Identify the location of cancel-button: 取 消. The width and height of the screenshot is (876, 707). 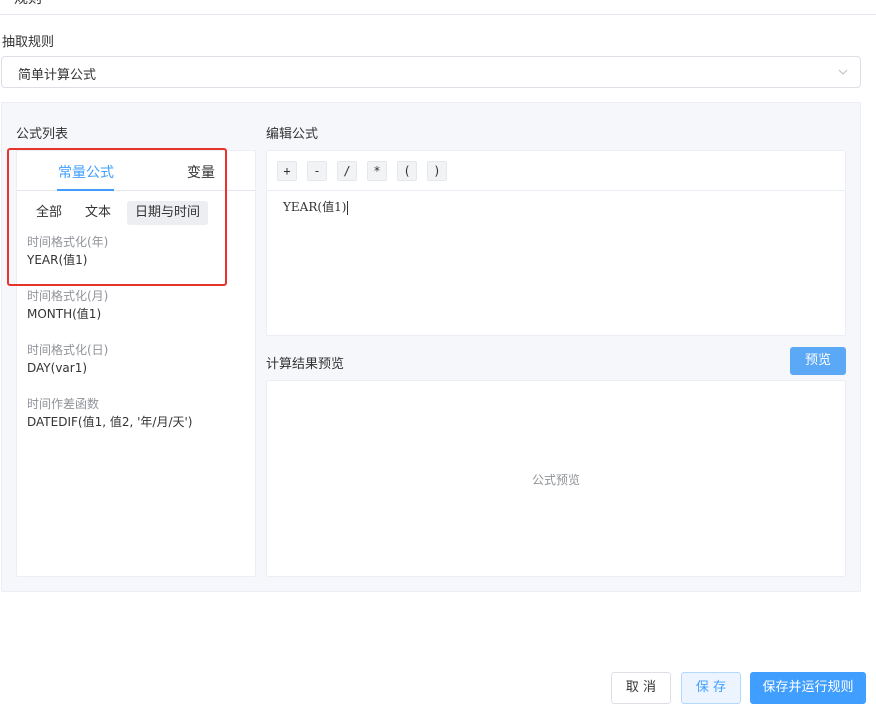
(641, 688).